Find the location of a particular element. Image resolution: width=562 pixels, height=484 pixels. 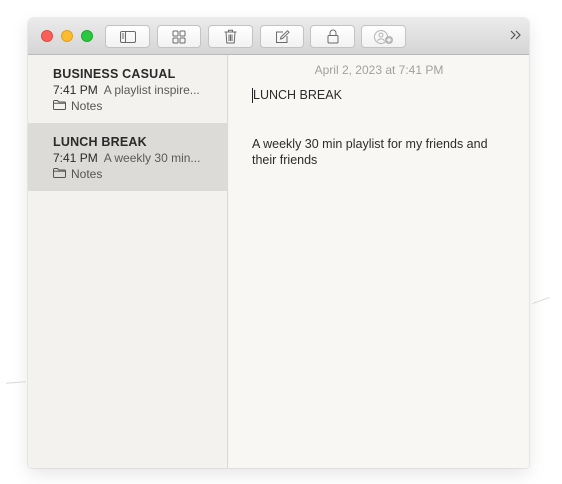

delete-button is located at coordinates (230, 36).